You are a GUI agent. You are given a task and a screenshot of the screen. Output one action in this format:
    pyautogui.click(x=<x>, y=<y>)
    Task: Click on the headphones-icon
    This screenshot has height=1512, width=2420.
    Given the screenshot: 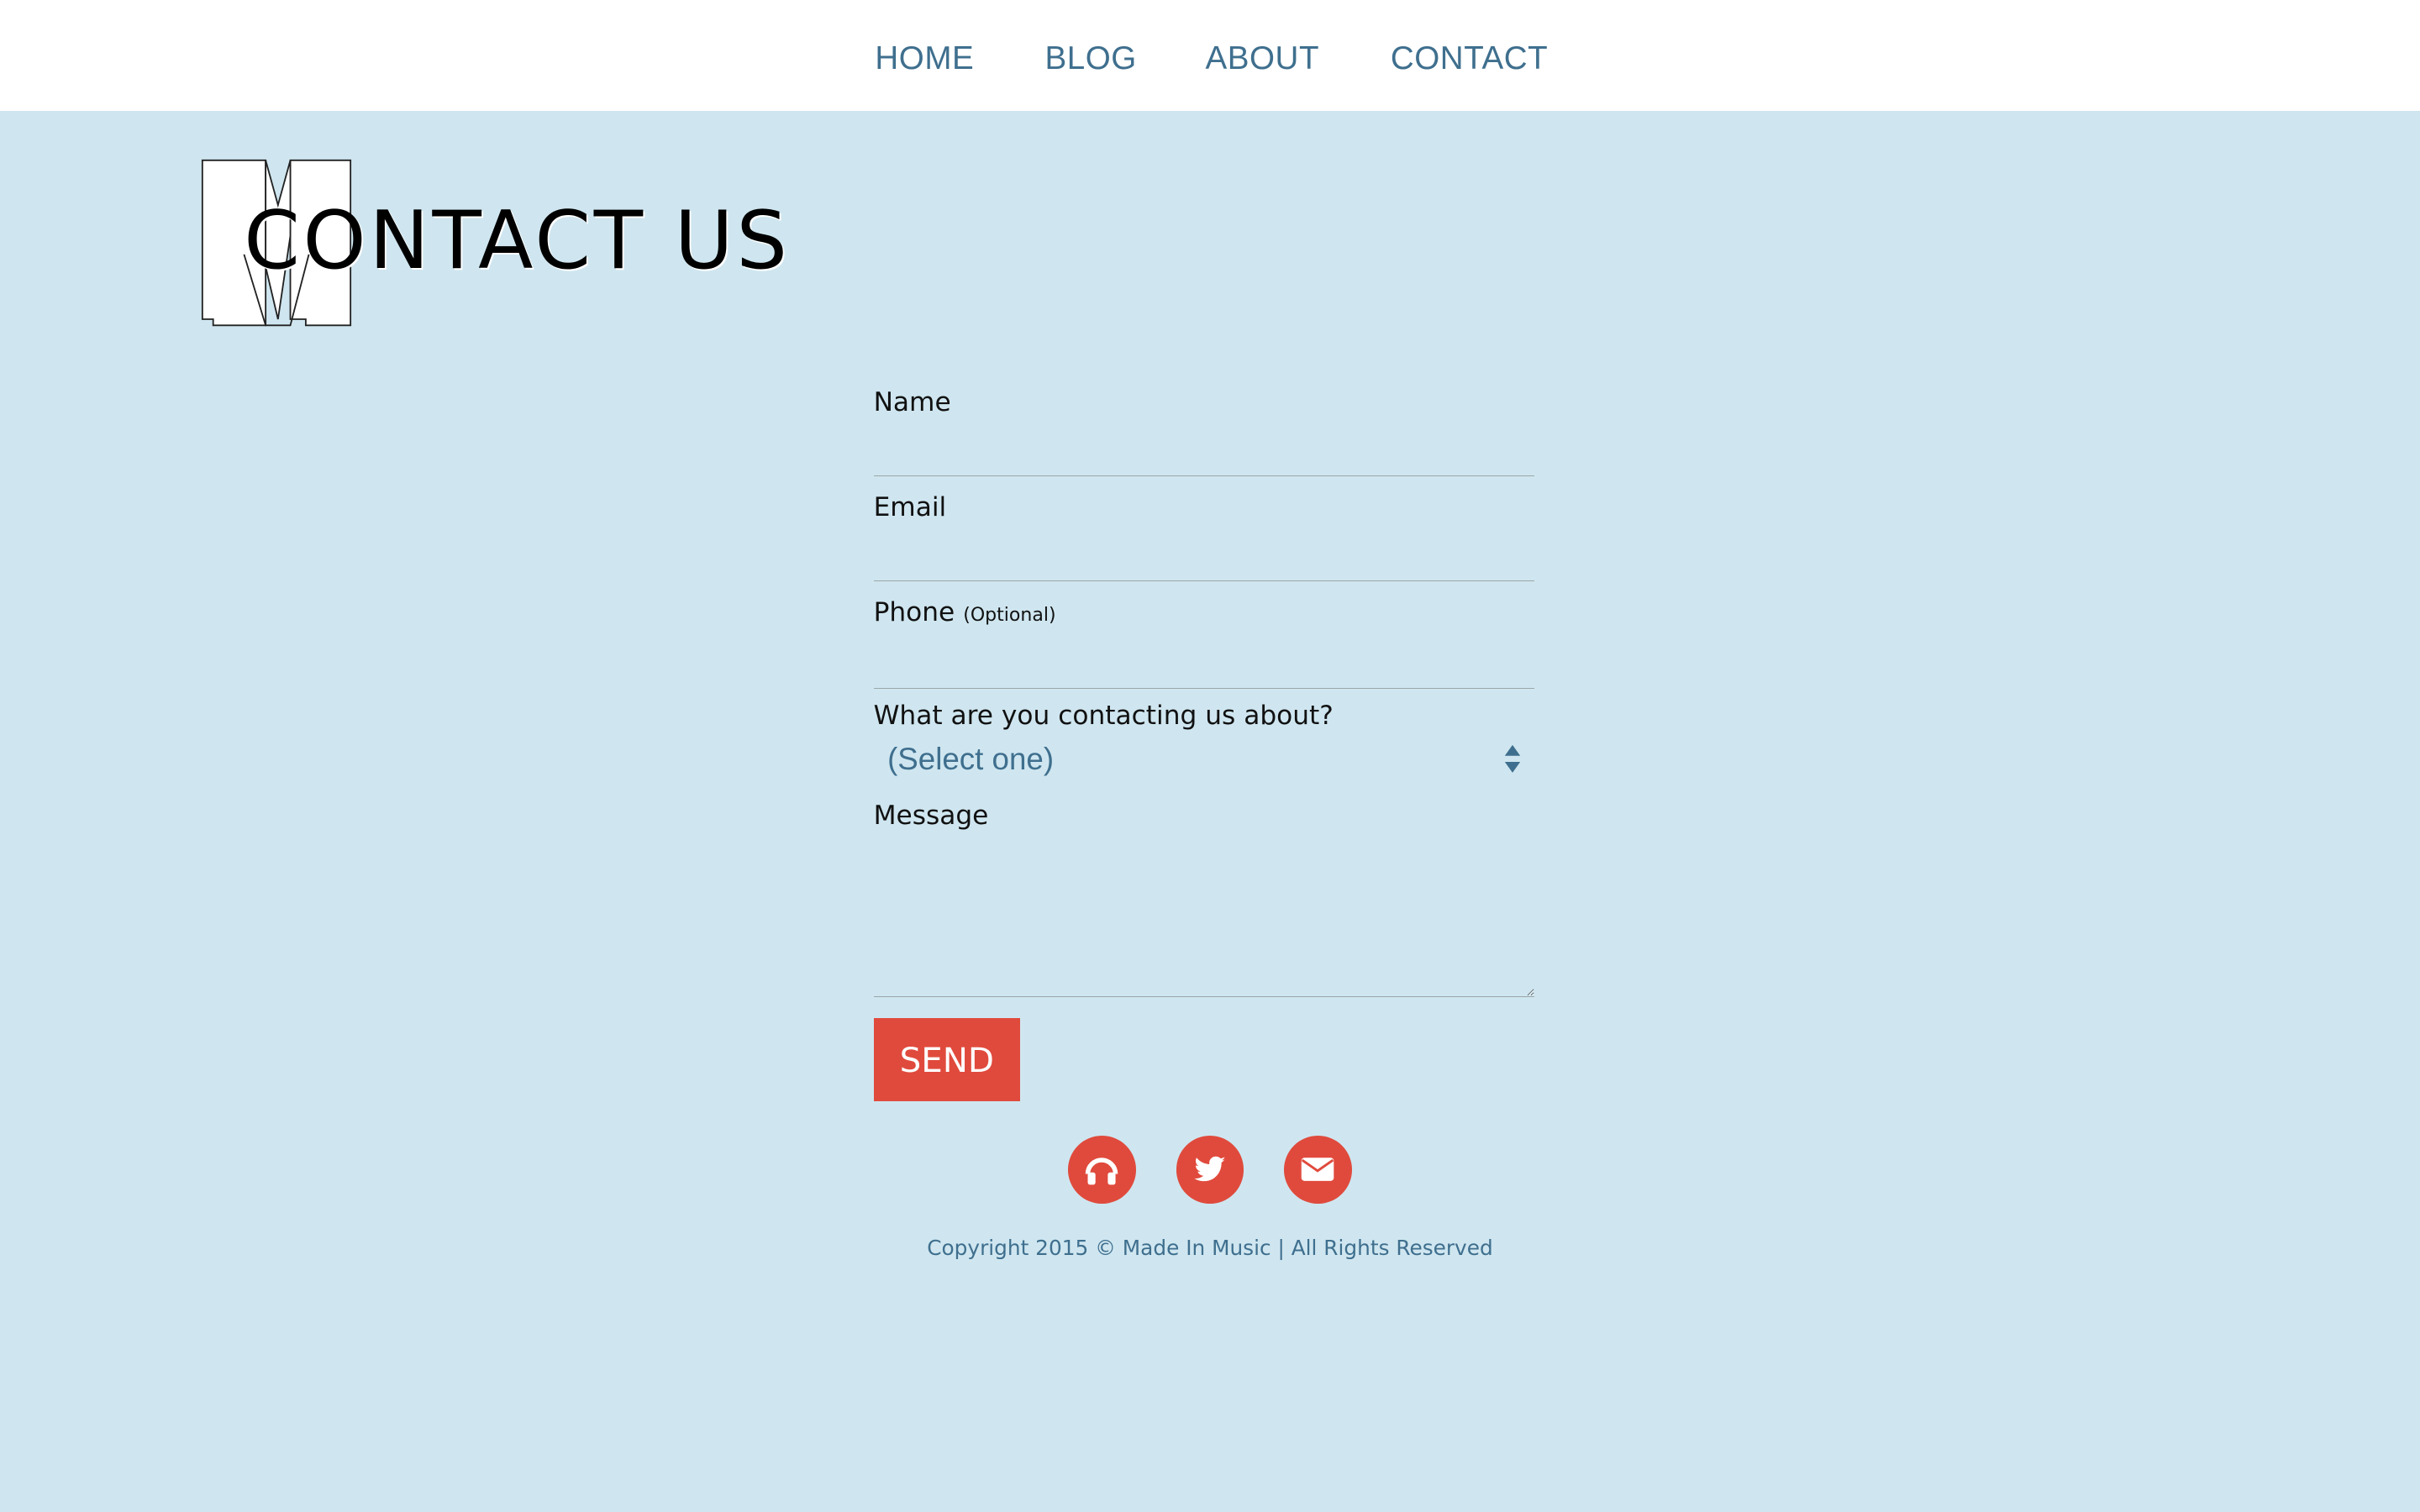 What is the action you would take?
    pyautogui.click(x=1102, y=1169)
    